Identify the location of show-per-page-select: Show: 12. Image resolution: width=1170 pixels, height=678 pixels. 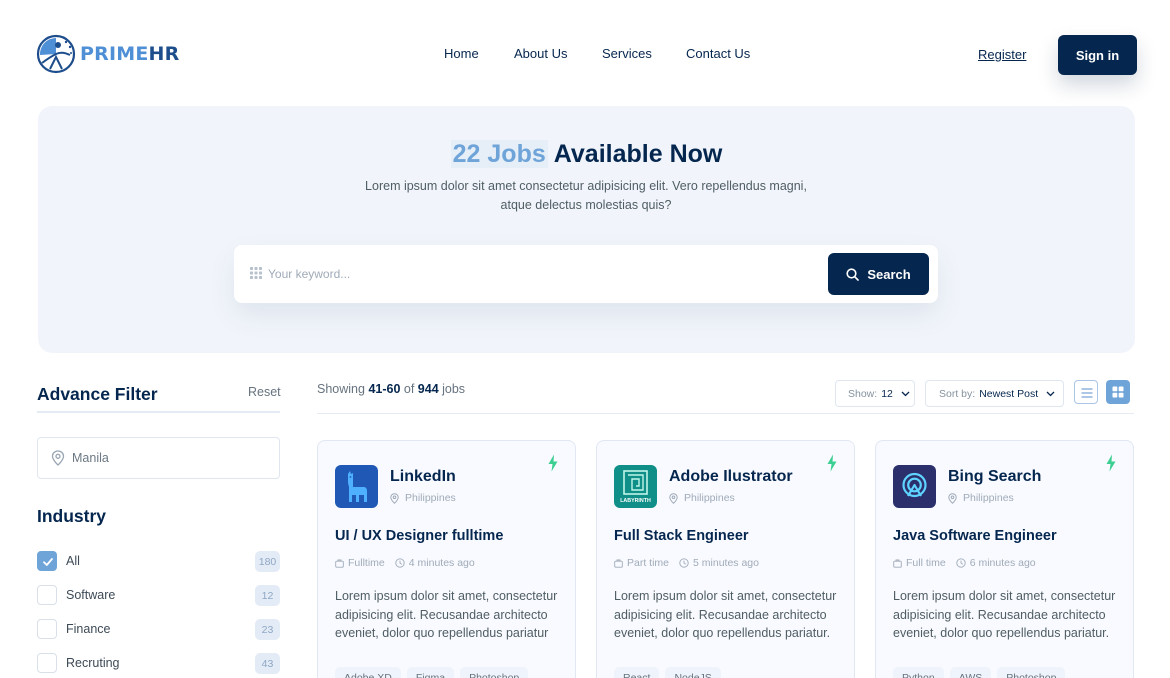
(875, 393).